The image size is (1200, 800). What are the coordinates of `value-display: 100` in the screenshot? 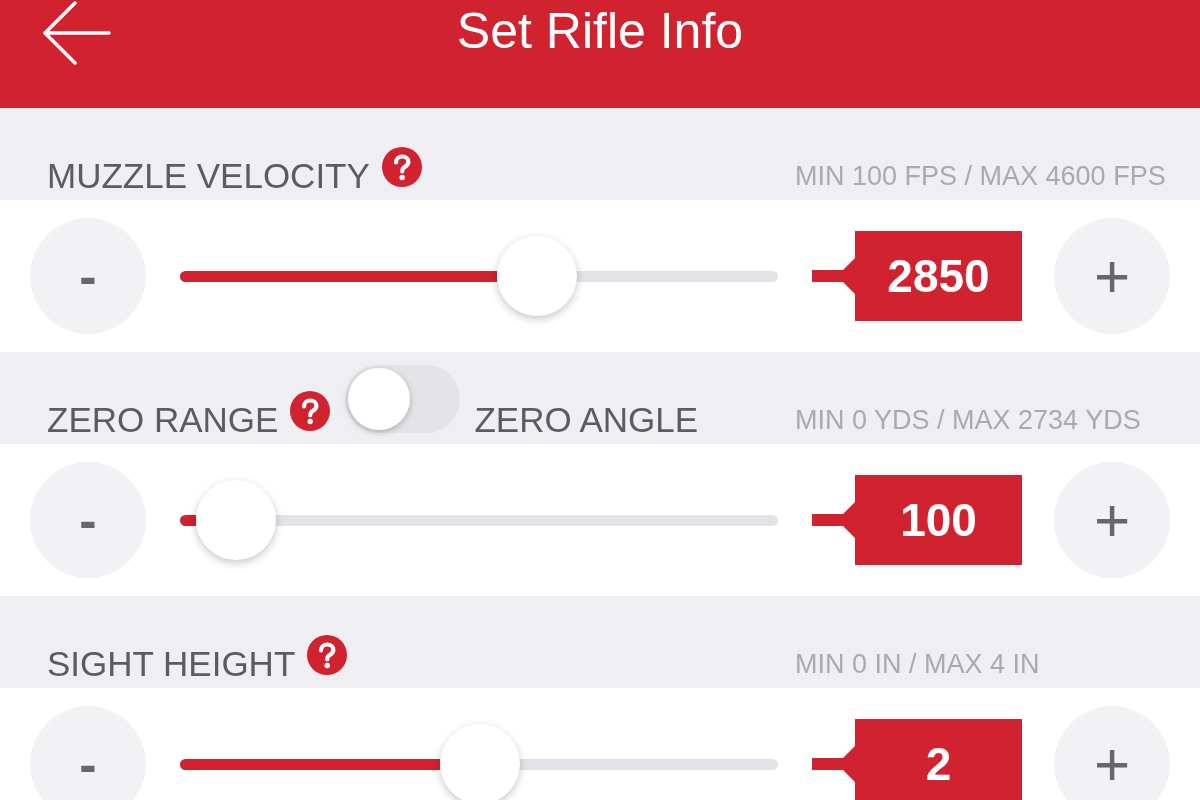 It's located at (938, 520).